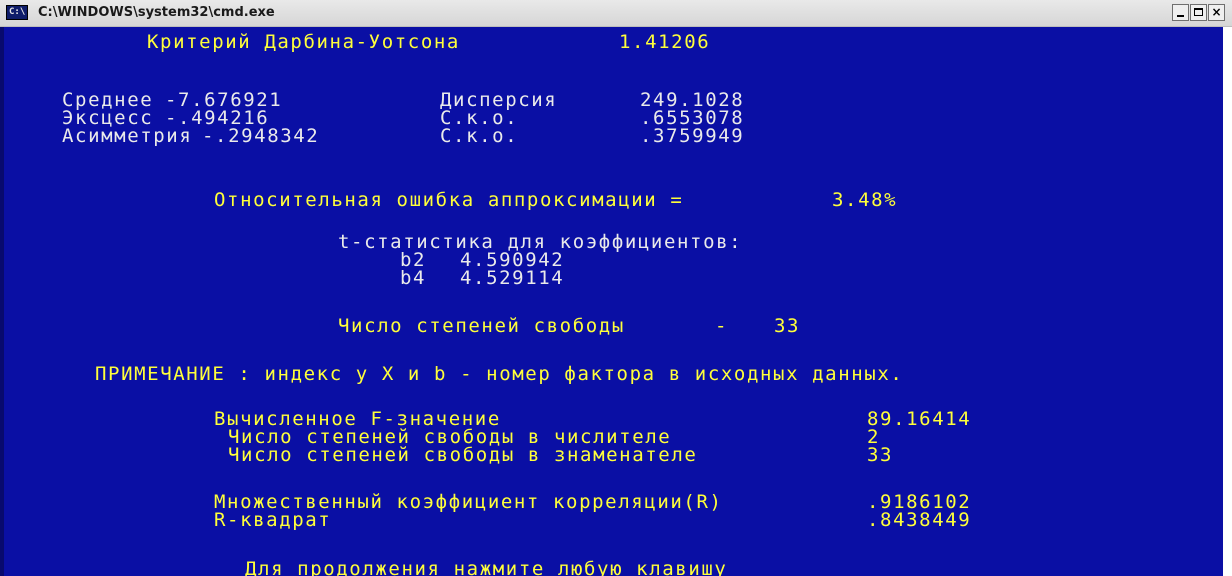 This screenshot has width=1232, height=576. What do you see at coordinates (787, 326) in the screenshot?
I see `dof-value: 33` at bounding box center [787, 326].